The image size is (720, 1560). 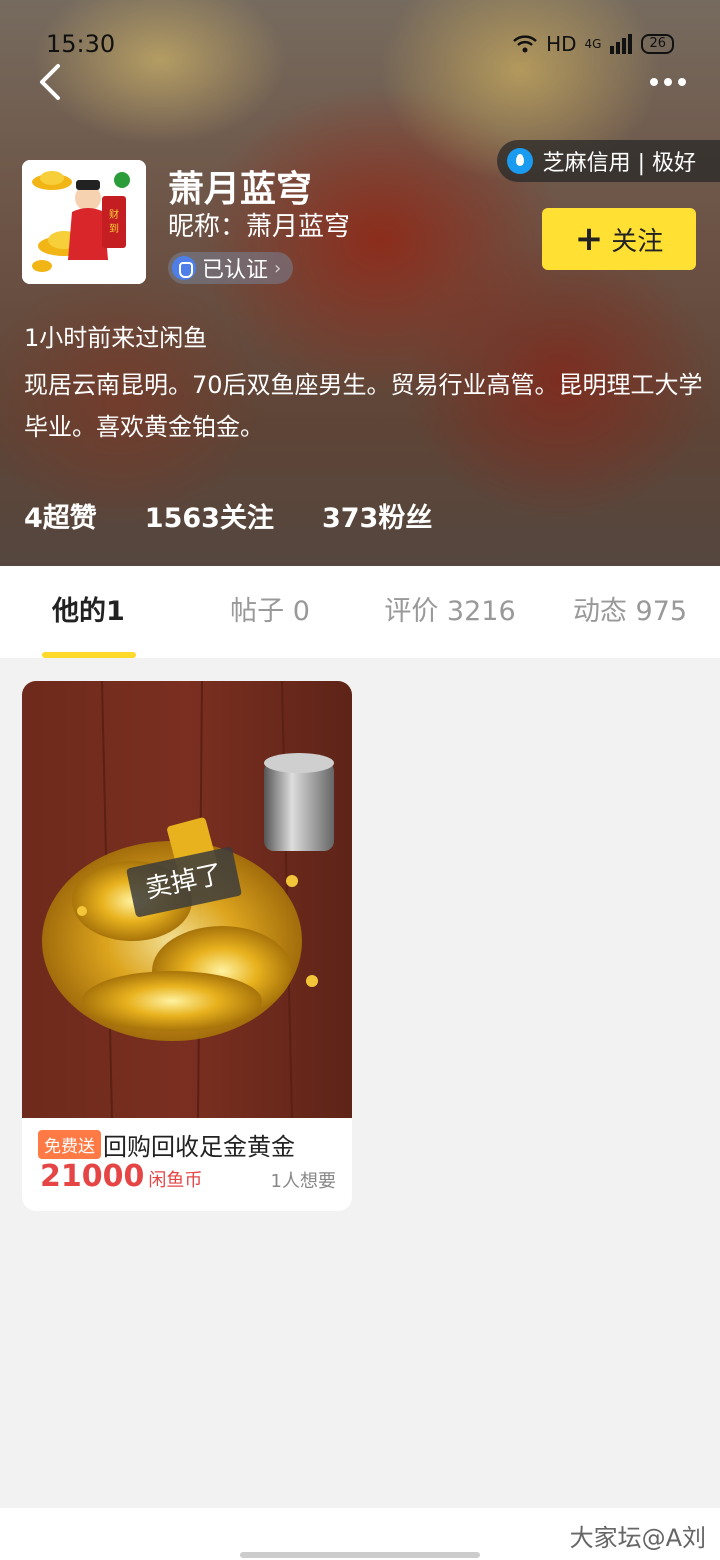 I want to click on home-indicator, so click(x=360, y=1555).